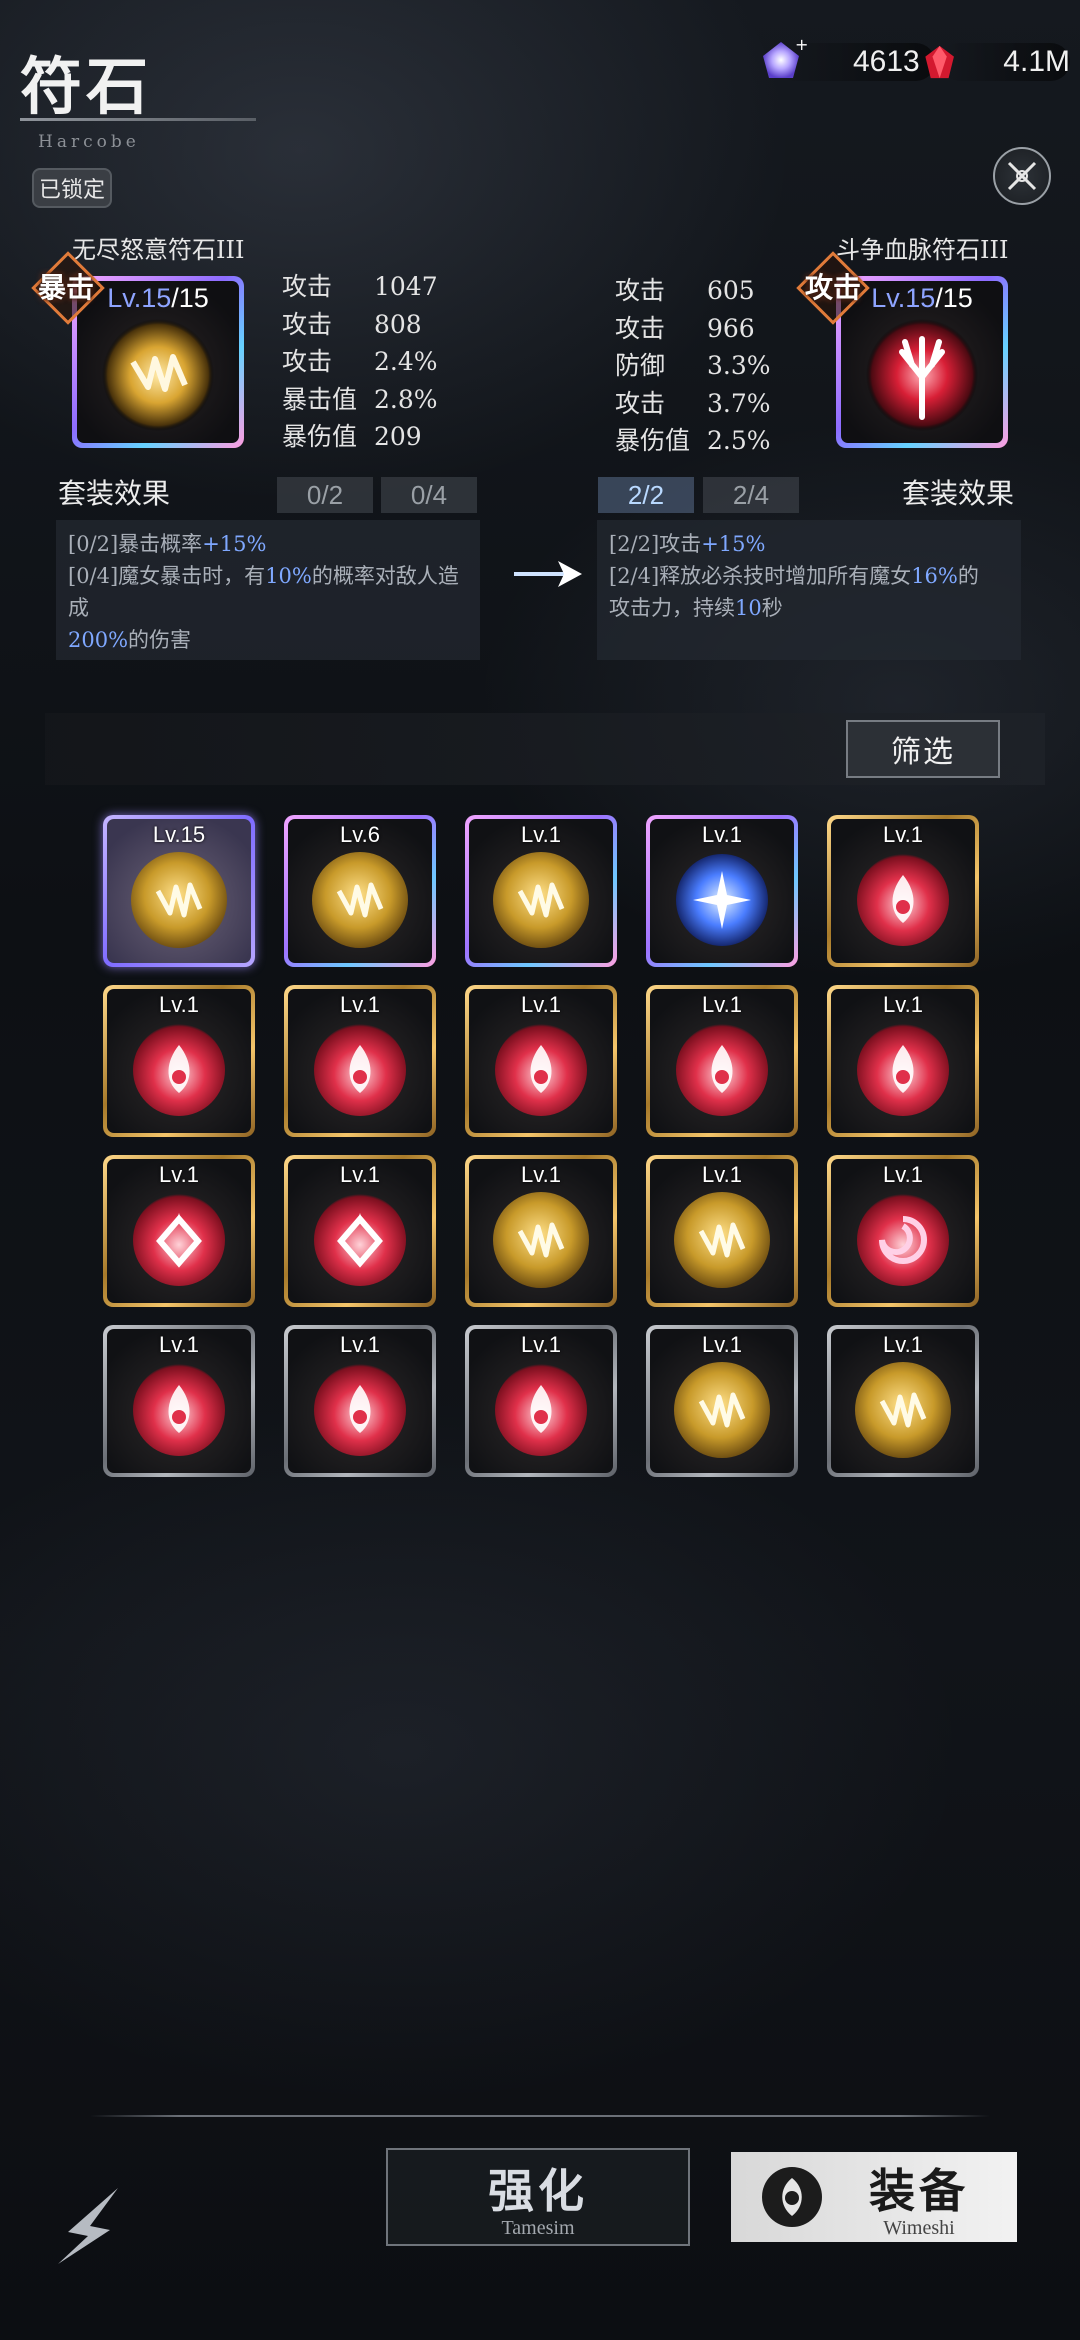  Describe the element at coordinates (995, 62) in the screenshot. I see `currency-ruby: 4.1M` at that location.